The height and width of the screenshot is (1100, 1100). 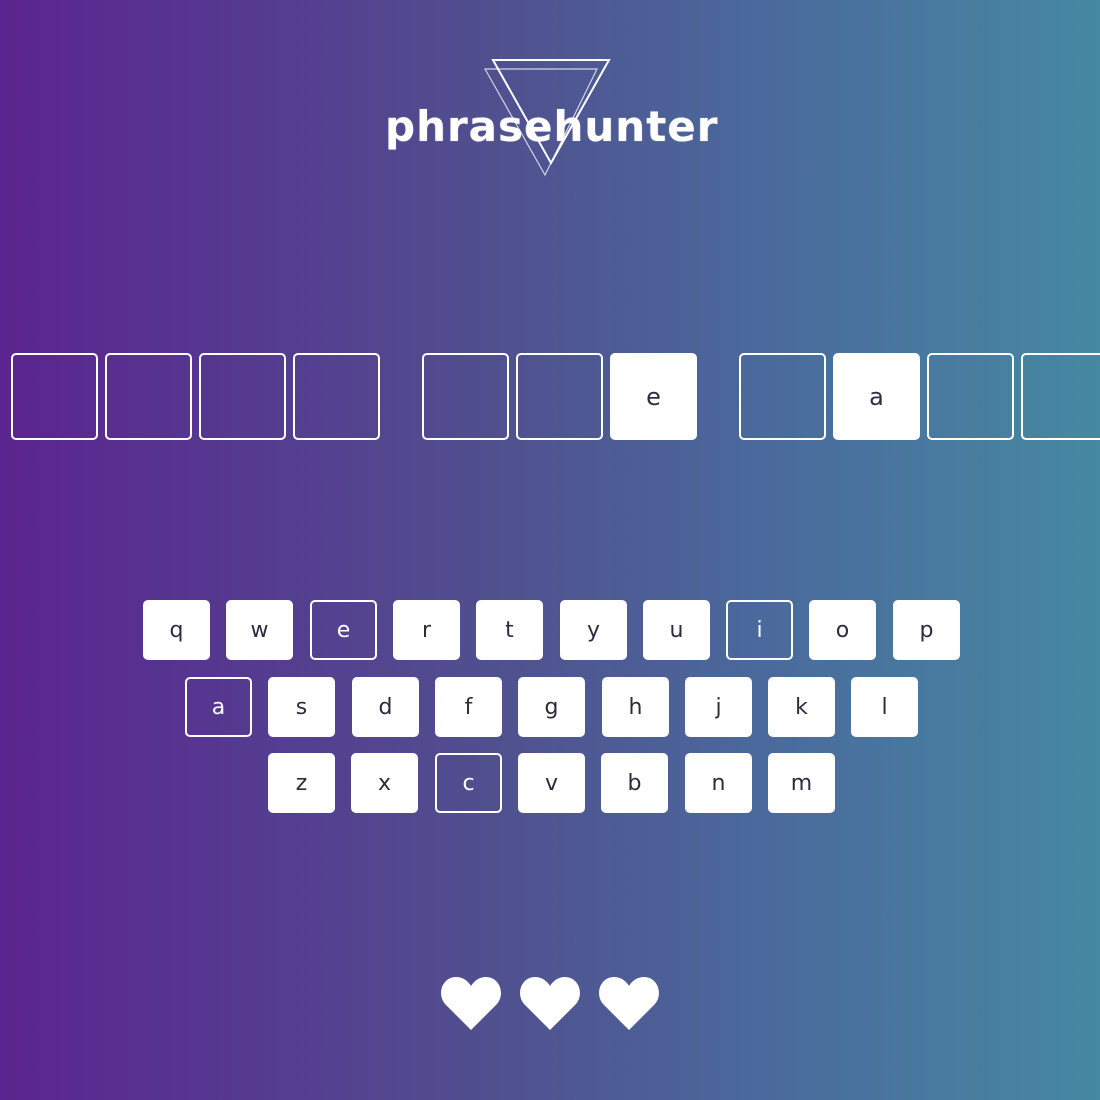 I want to click on key-d: d, so click(x=385, y=707).